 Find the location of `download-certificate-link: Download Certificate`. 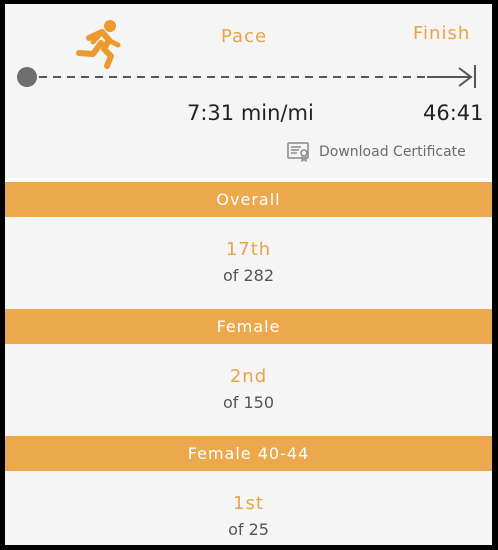

download-certificate-link: Download Certificate is located at coordinates (376, 152).